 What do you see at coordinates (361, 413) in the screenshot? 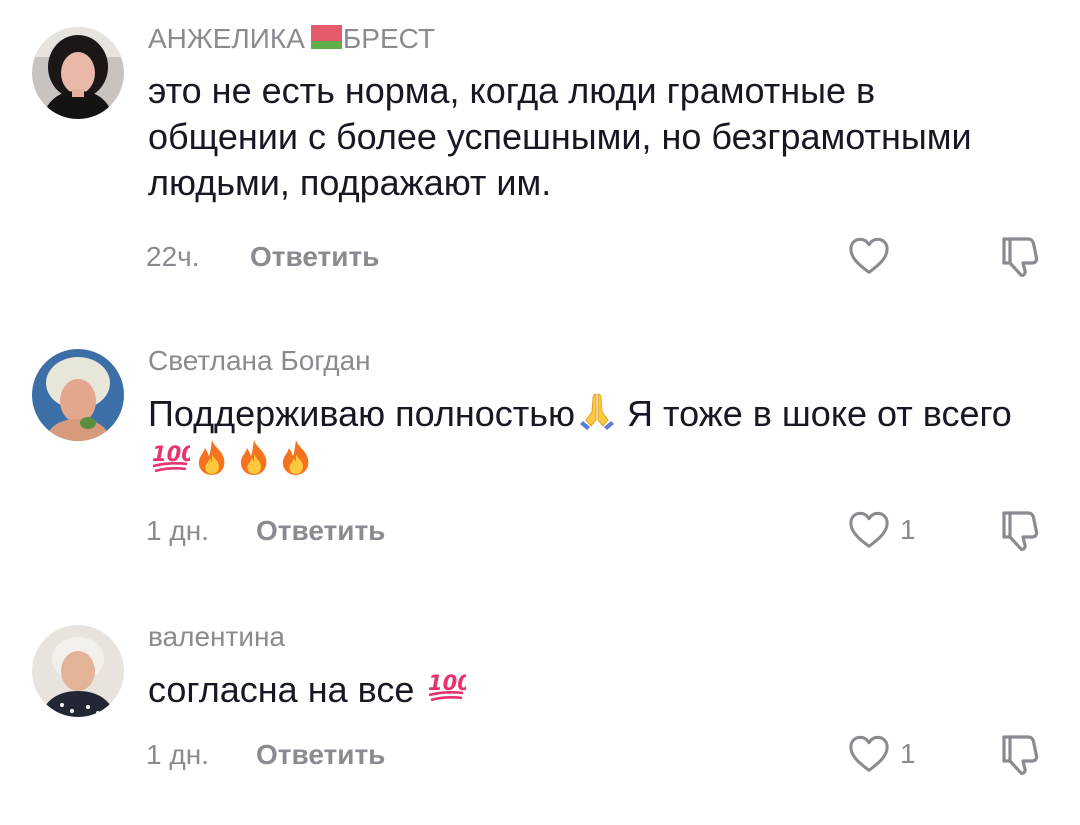
I see `comment-text-part: Поддерживаю полностью` at bounding box center [361, 413].